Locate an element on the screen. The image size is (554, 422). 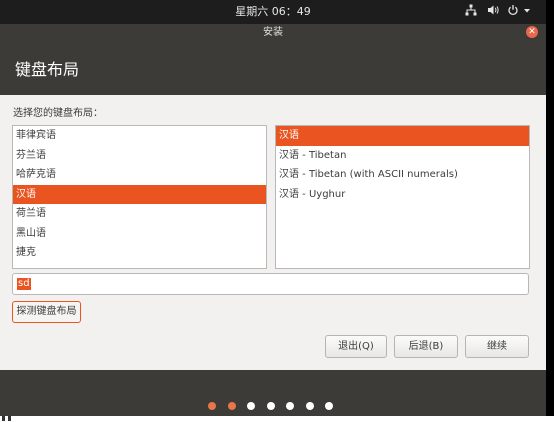
detect-layout-button: 探测键盘布局 is located at coordinates (46, 312).